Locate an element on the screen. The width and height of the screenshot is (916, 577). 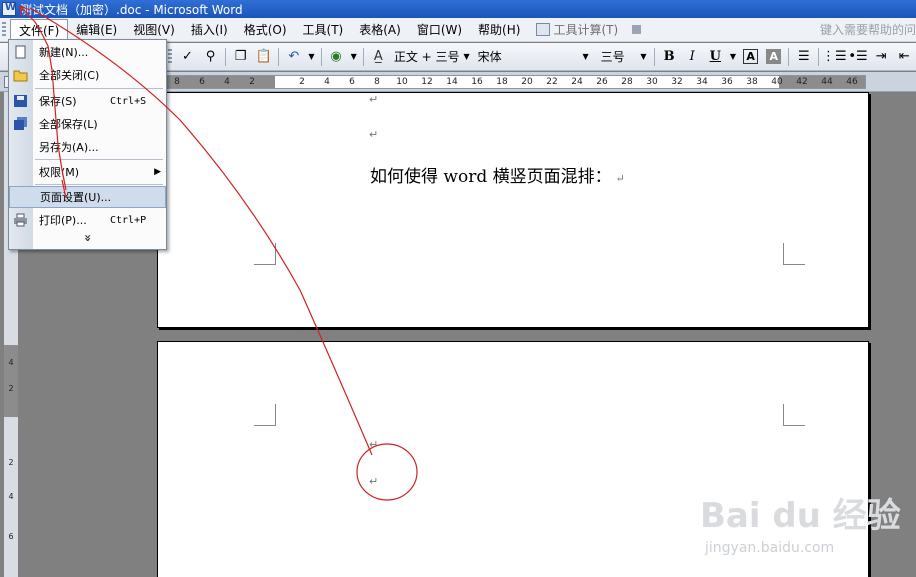
file-menu-print: 打印(P)... Ctrl+P is located at coordinates (87, 220).